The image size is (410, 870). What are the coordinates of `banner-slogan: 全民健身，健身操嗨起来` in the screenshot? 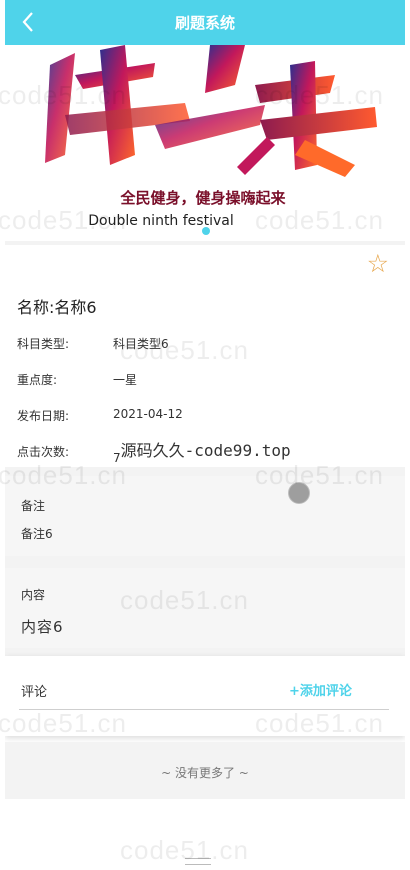 It's located at (202, 198).